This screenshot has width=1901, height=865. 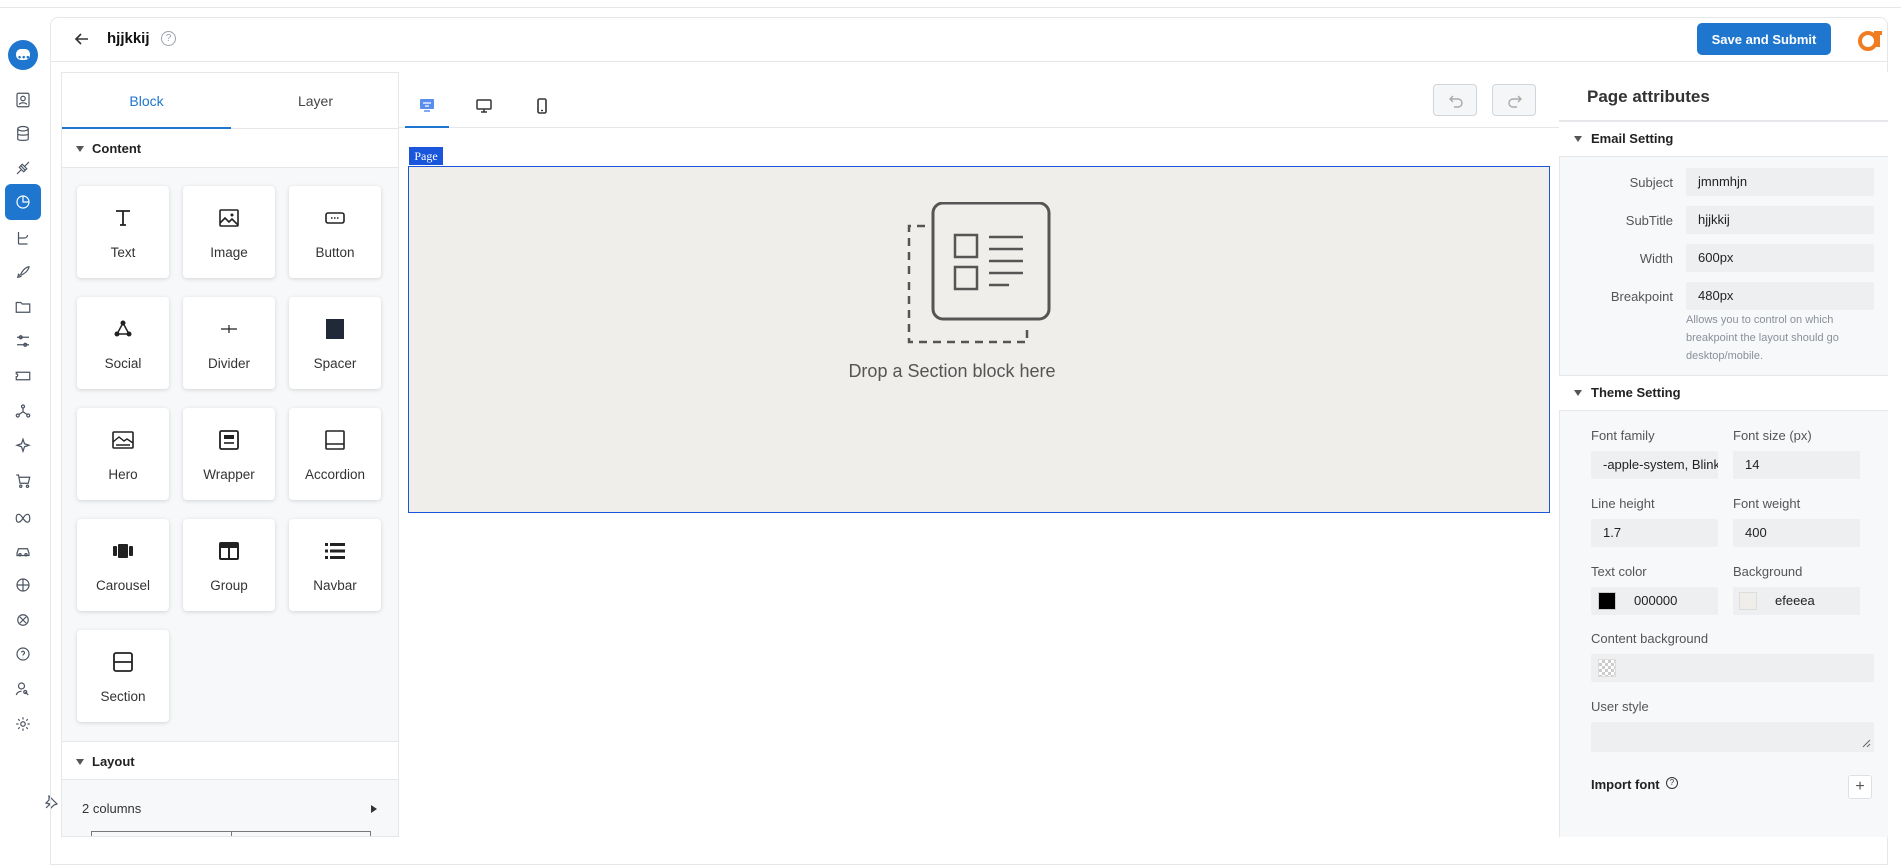 What do you see at coordinates (1780, 220) in the screenshot?
I see `subtitle-field: hjjkkij` at bounding box center [1780, 220].